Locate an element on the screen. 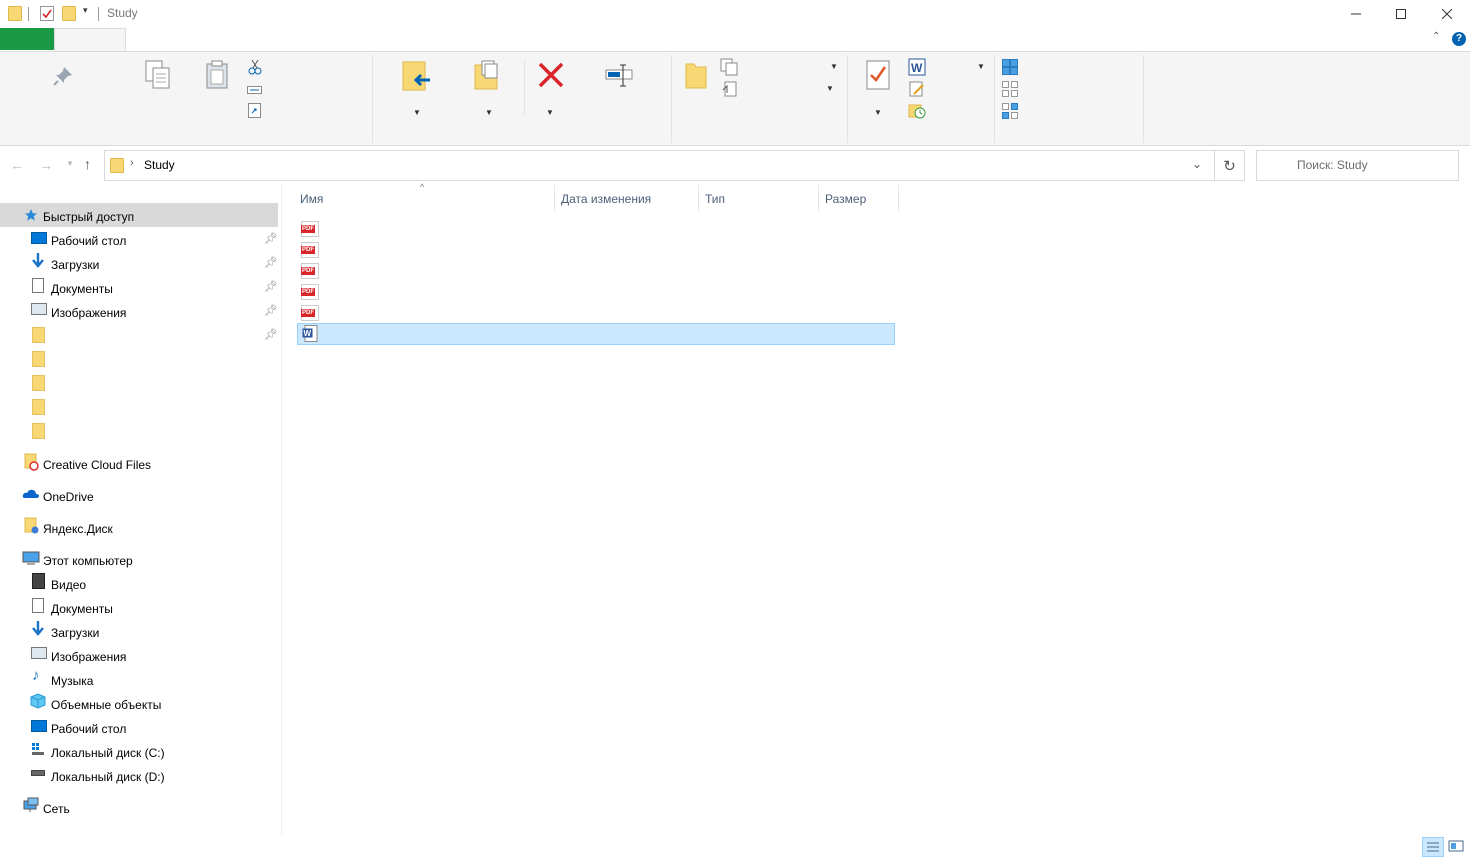 The width and height of the screenshot is (1470, 859). nav-item-documents: Документы 📌︎ is located at coordinates (139, 287).